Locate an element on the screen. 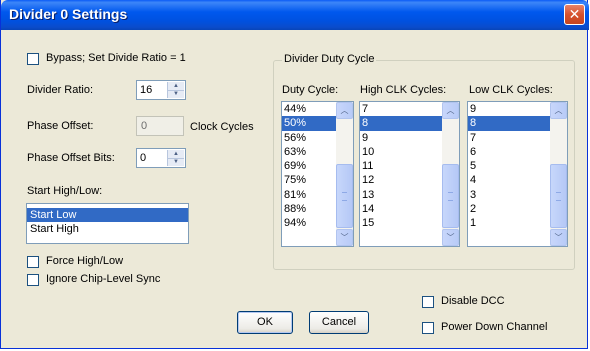 The width and height of the screenshot is (590, 351). list-item: 14 is located at coordinates (401, 209).